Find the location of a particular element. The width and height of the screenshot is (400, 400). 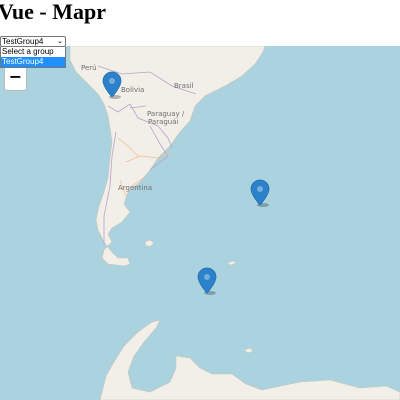

zoom-control: − is located at coordinates (15, 78).